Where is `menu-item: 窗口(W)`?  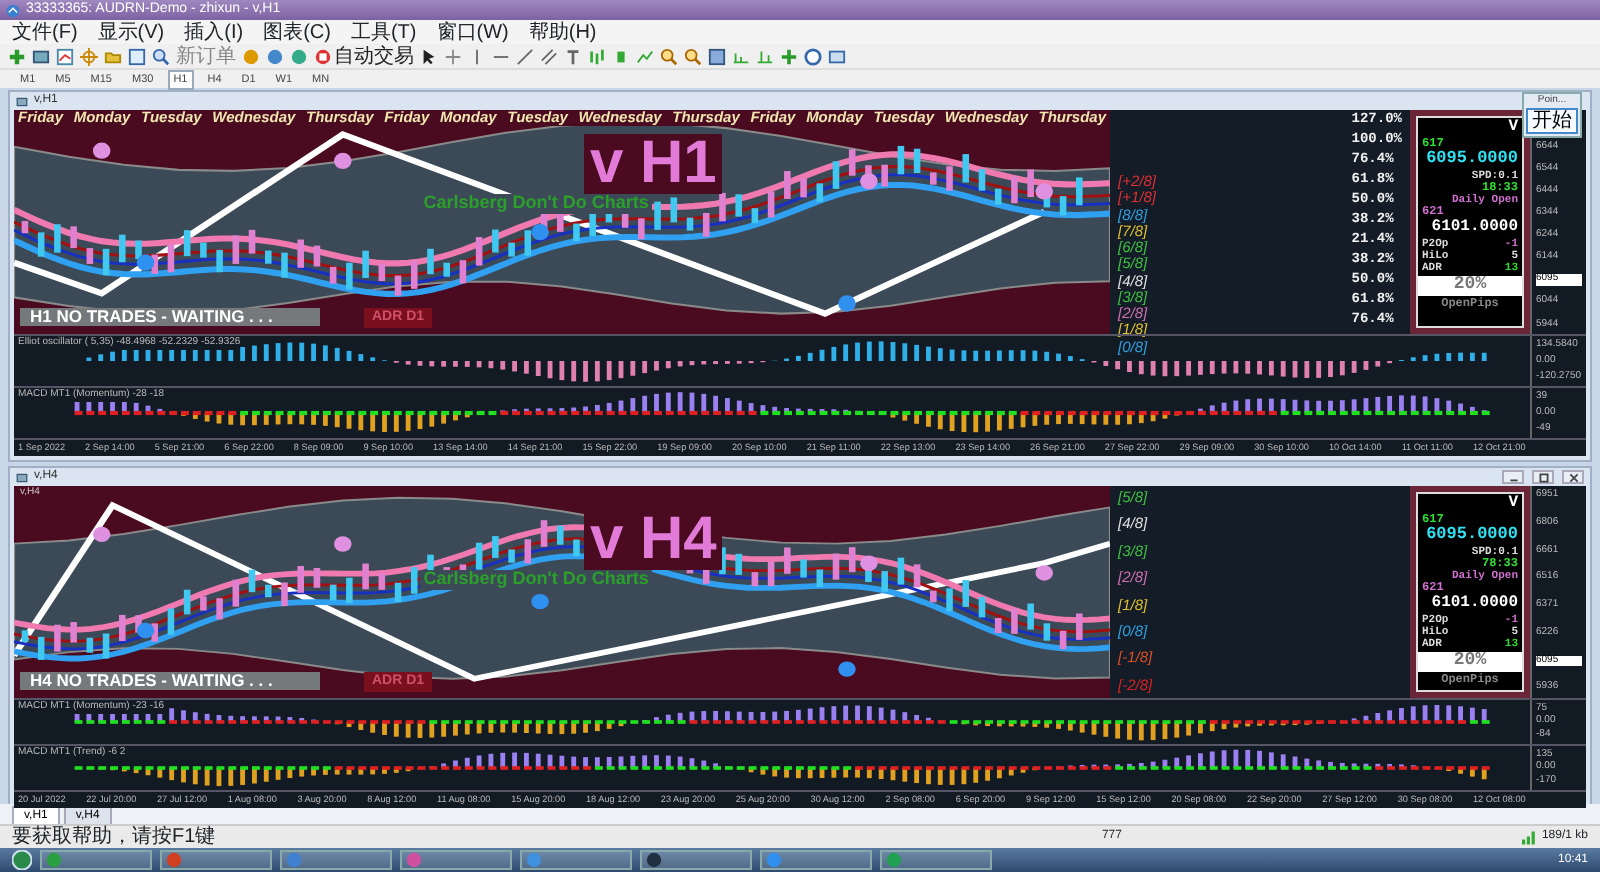
menu-item: 窗口(W) is located at coordinates (472, 32).